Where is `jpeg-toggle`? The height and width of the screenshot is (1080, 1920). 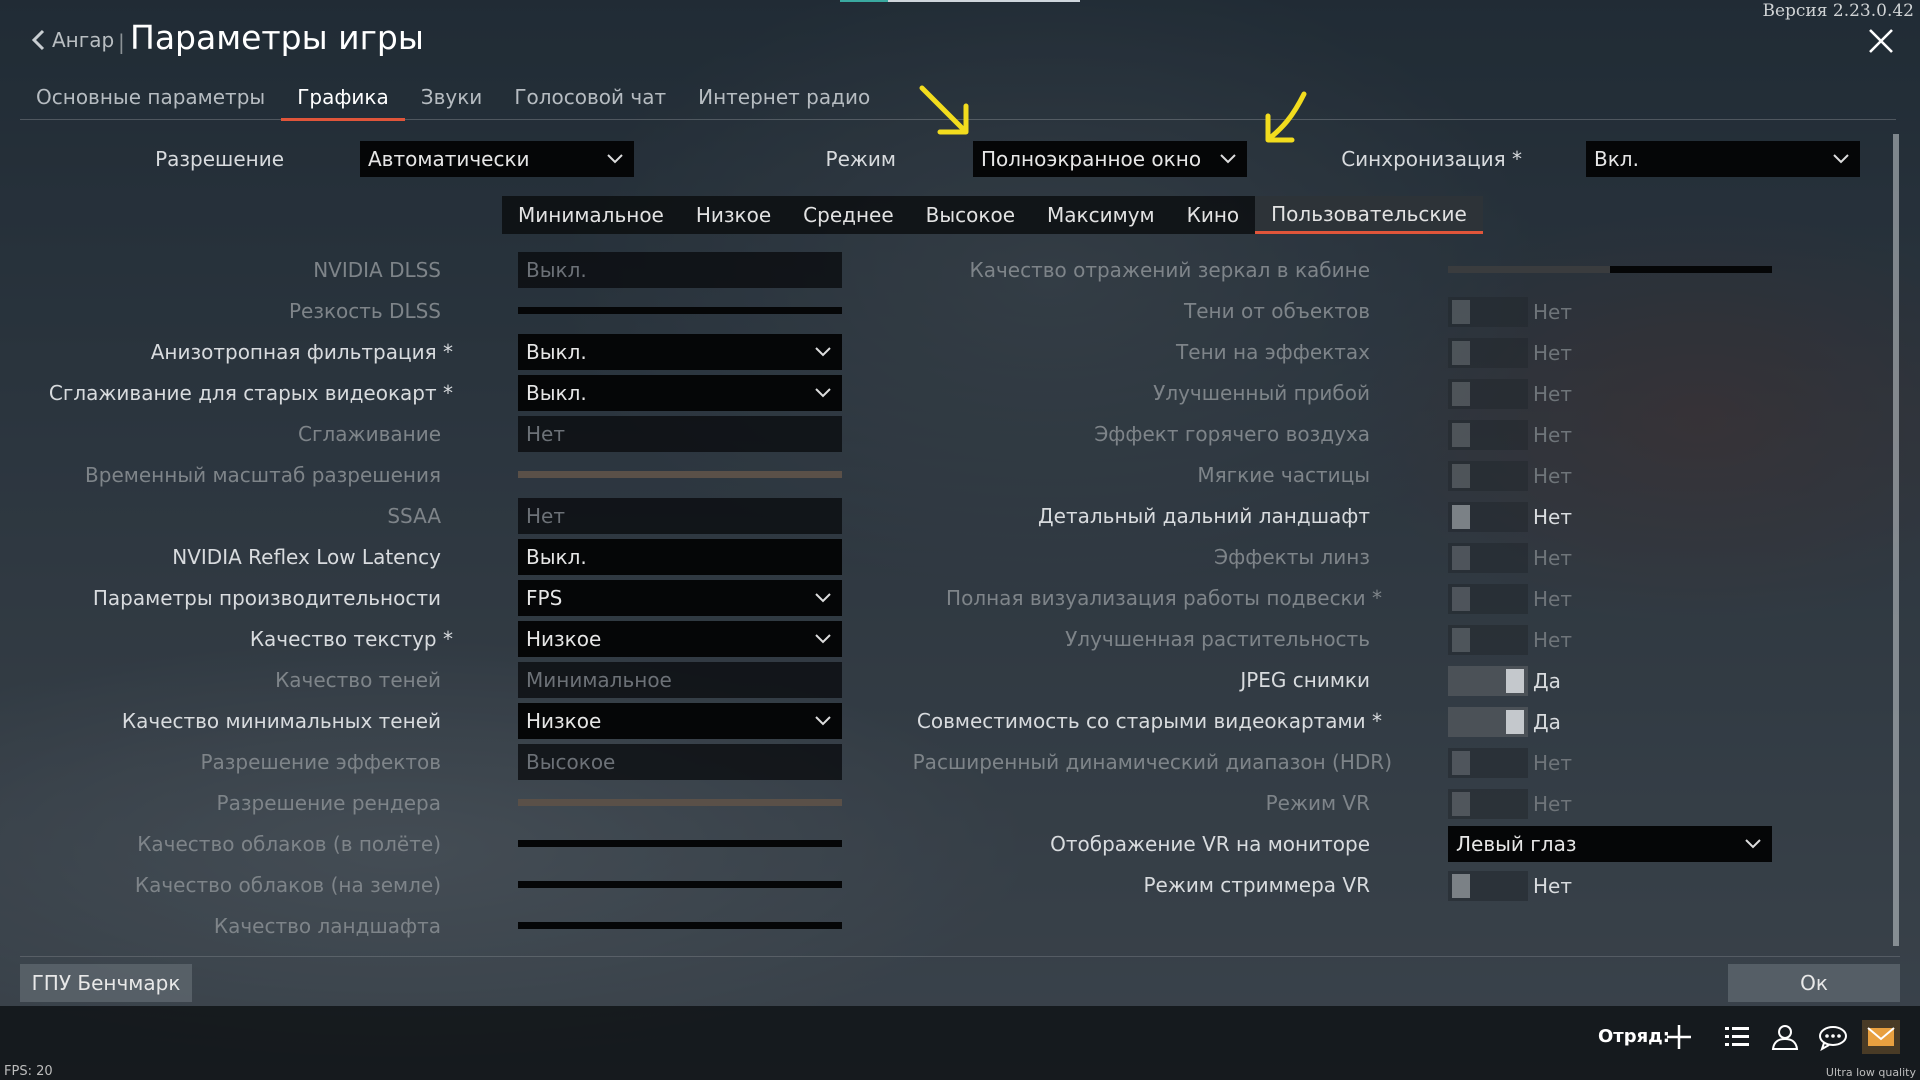 jpeg-toggle is located at coordinates (1488, 681).